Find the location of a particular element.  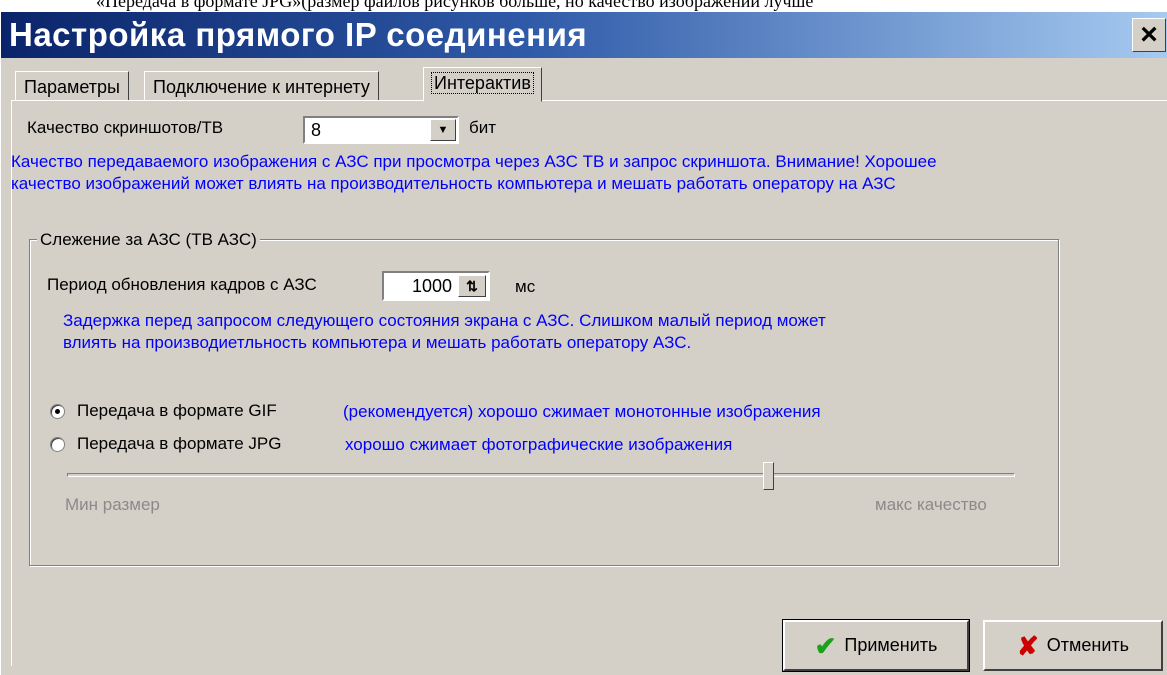

tab-internet-connection-label: Подключение к интернету is located at coordinates (261, 87).